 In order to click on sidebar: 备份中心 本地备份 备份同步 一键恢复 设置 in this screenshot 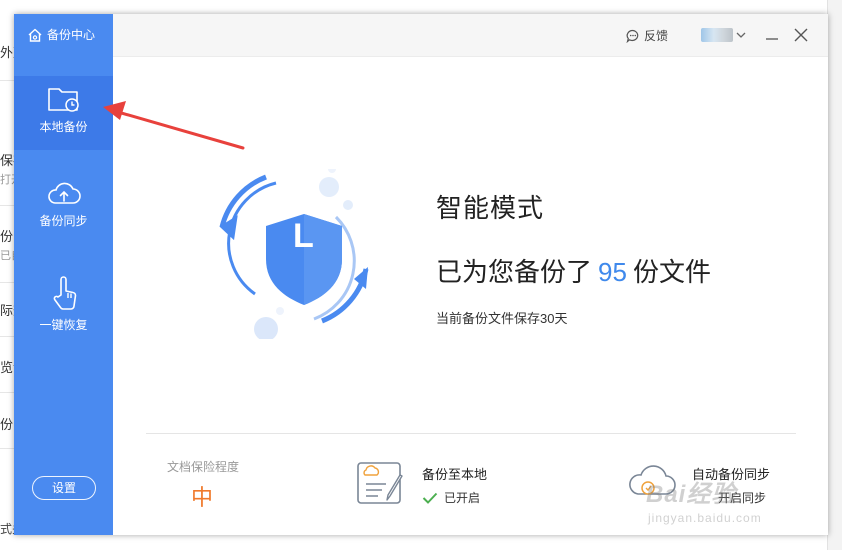, I will do `click(63, 274)`.